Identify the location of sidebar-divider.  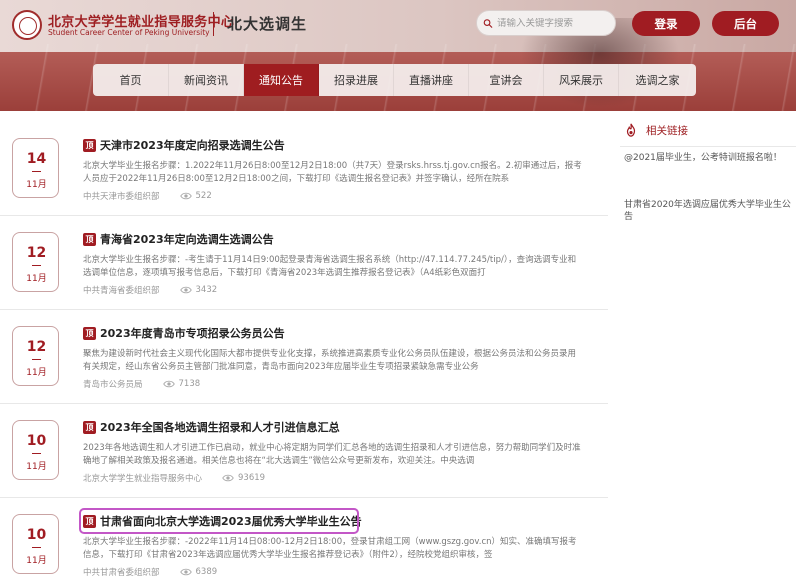
(708, 146).